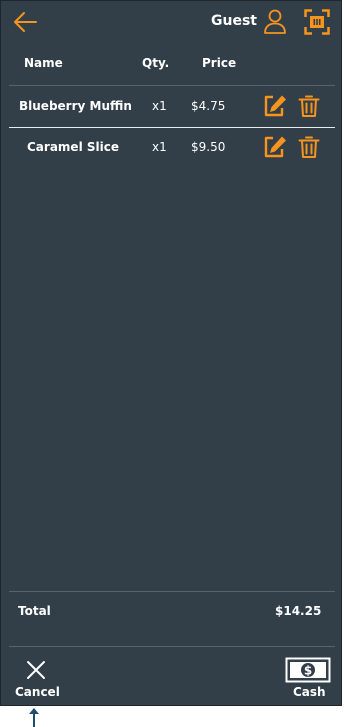  I want to click on pointer-arrow-icon, so click(34, 717).